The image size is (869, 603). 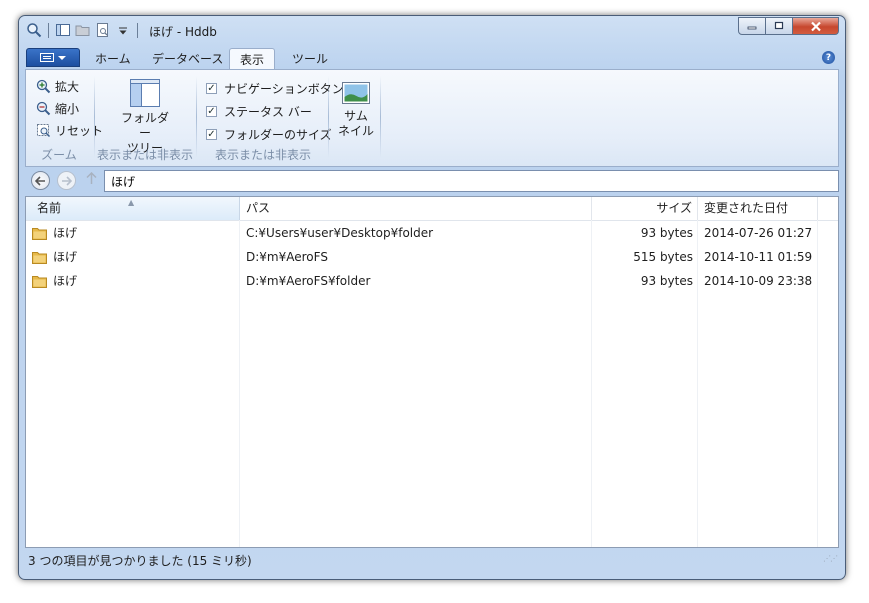 I want to click on thumbnail-group: サム ネイル, so click(x=355, y=118).